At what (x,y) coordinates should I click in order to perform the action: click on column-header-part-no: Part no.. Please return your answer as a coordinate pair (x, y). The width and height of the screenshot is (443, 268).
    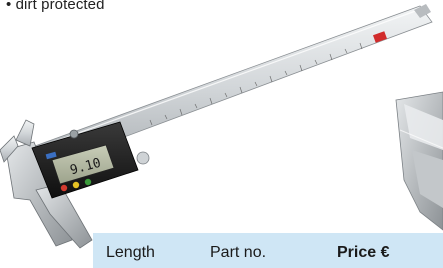
    Looking at the image, I should click on (238, 252).